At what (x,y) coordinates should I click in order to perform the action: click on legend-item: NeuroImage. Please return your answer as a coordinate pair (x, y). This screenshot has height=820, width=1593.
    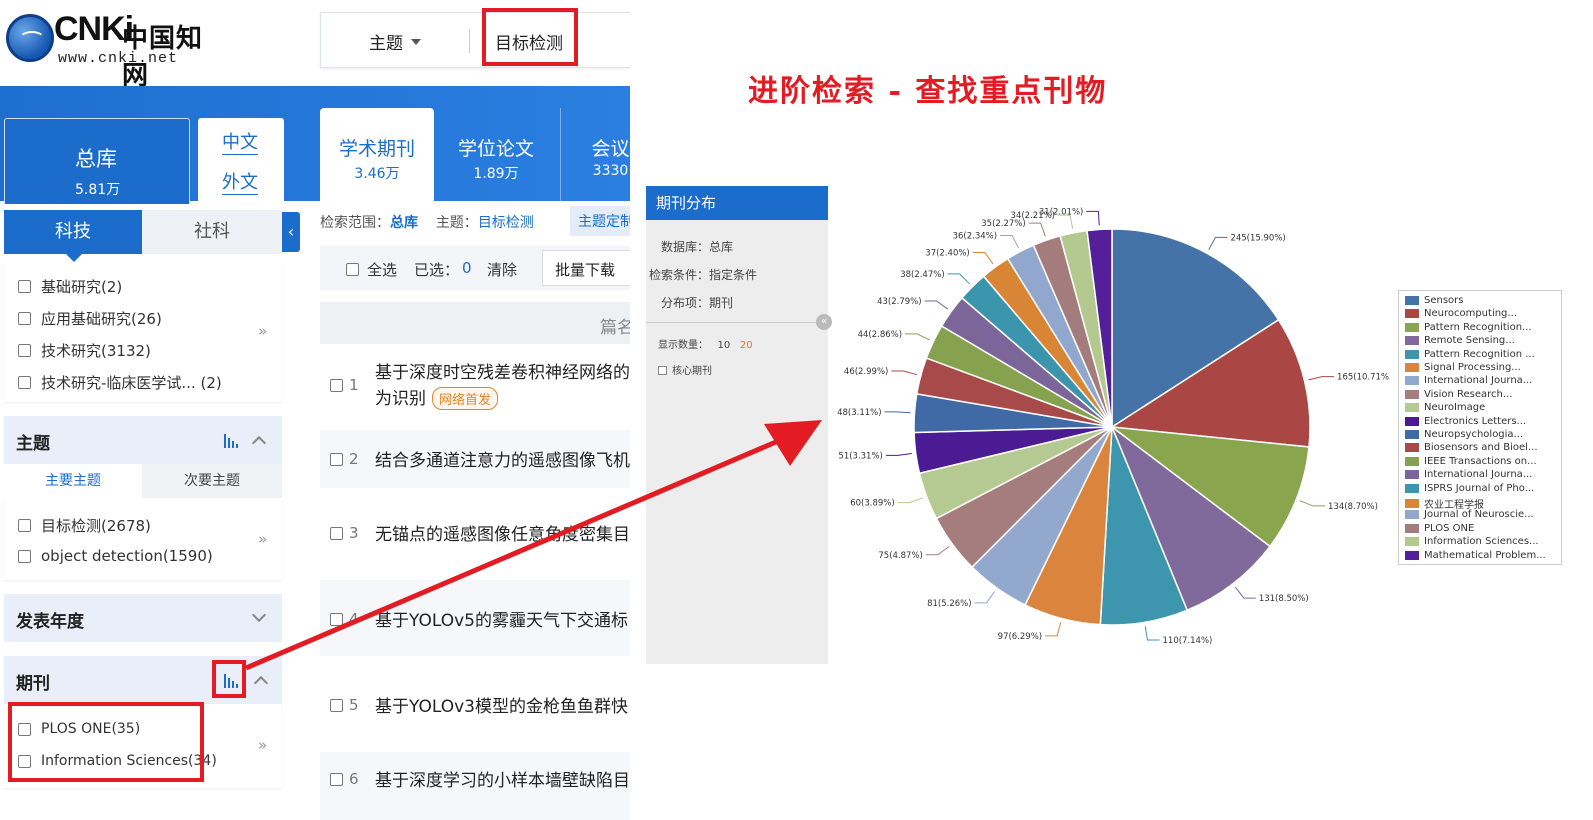
    Looking at the image, I should click on (1445, 407).